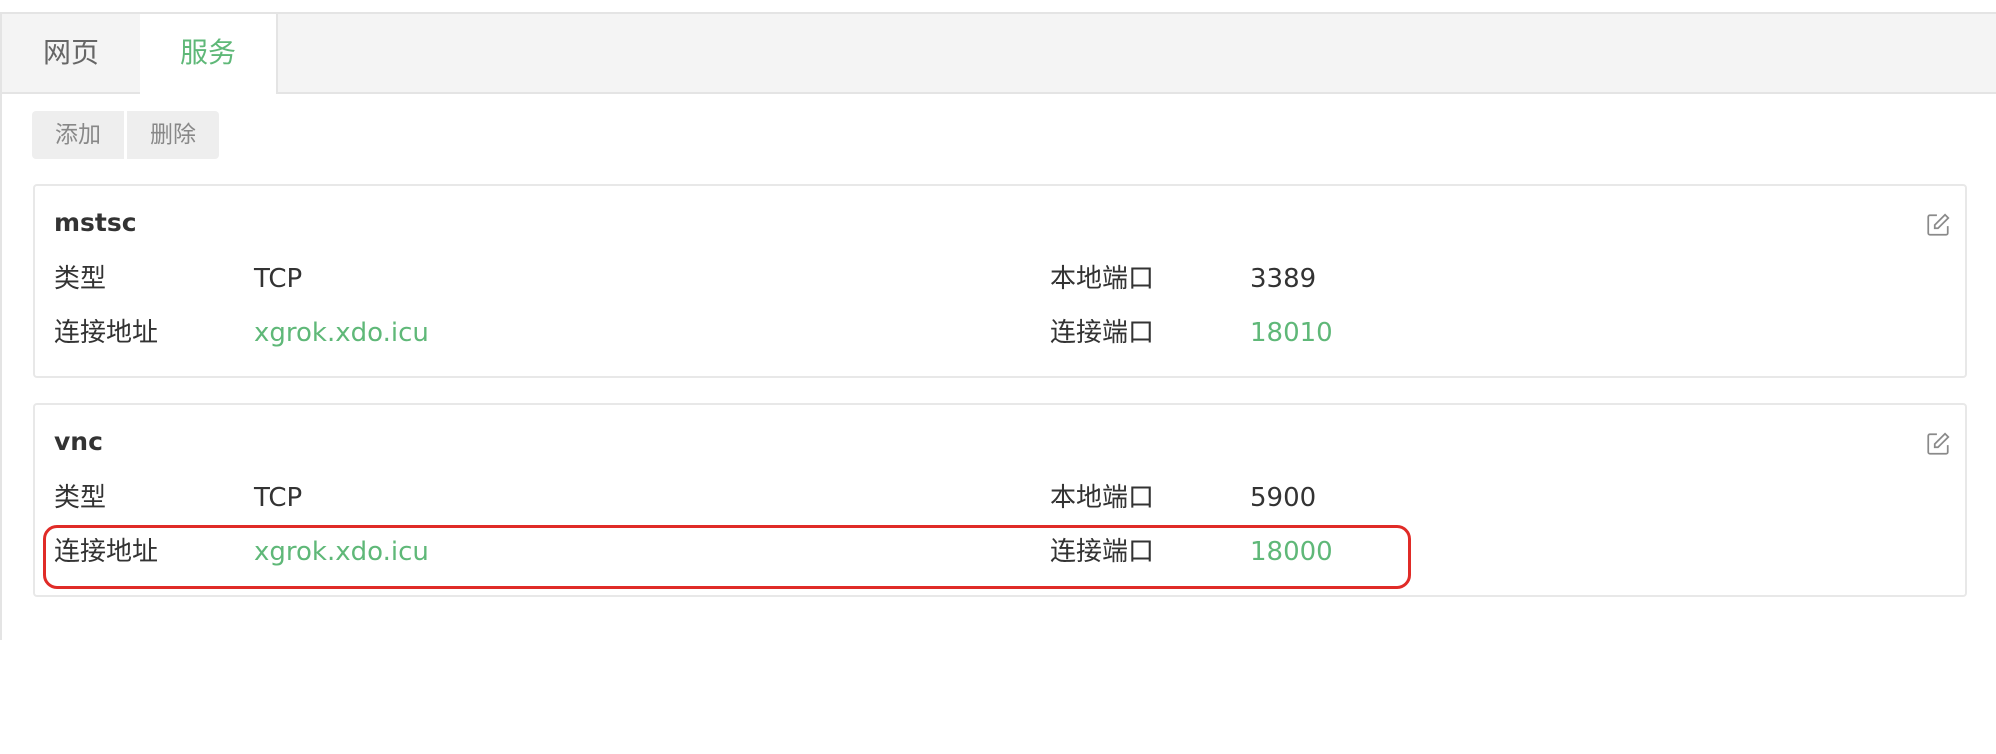 This screenshot has height=754, width=1996. Describe the element at coordinates (106, 333) in the screenshot. I see `address-label: 连接地址` at that location.